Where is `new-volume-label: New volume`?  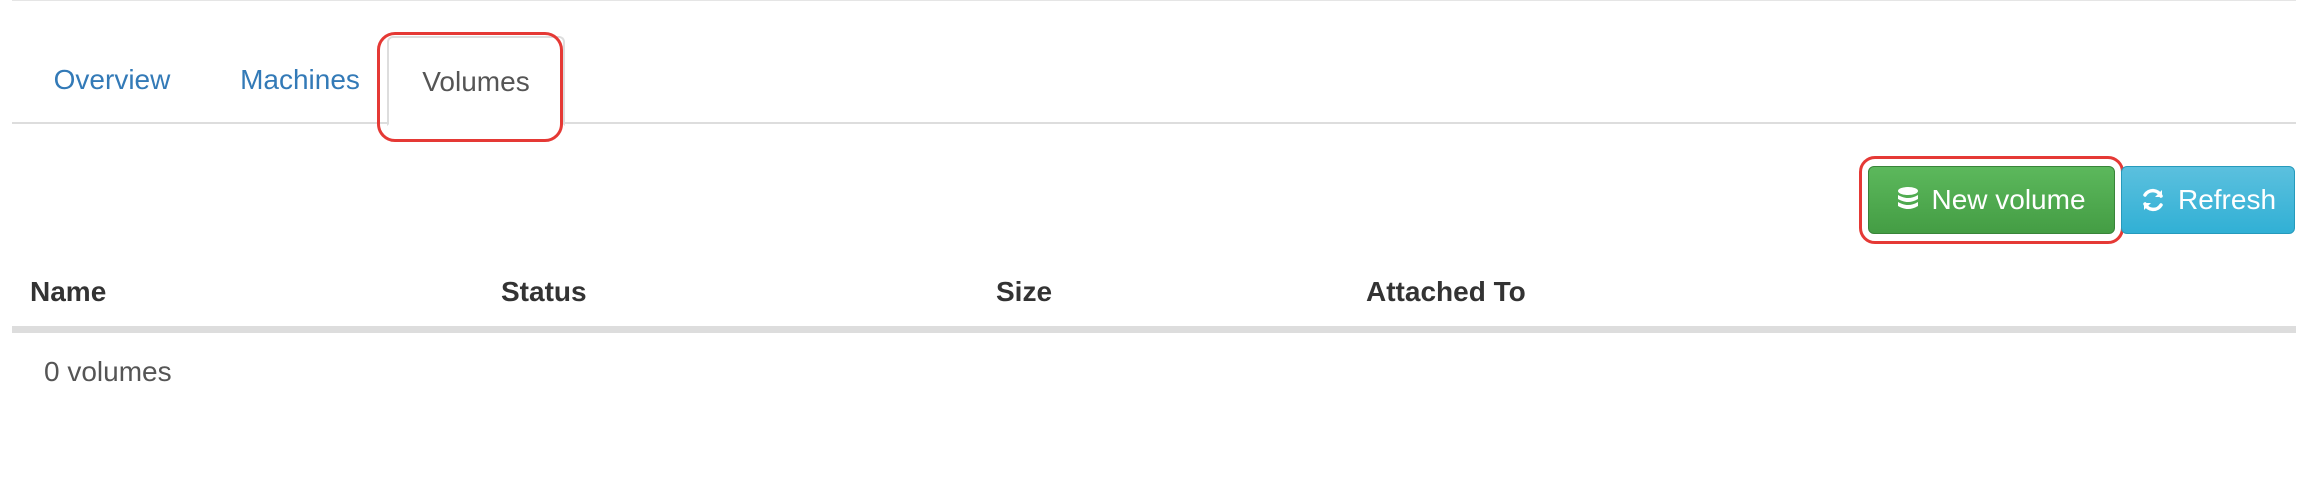
new-volume-label: New volume is located at coordinates (2008, 199).